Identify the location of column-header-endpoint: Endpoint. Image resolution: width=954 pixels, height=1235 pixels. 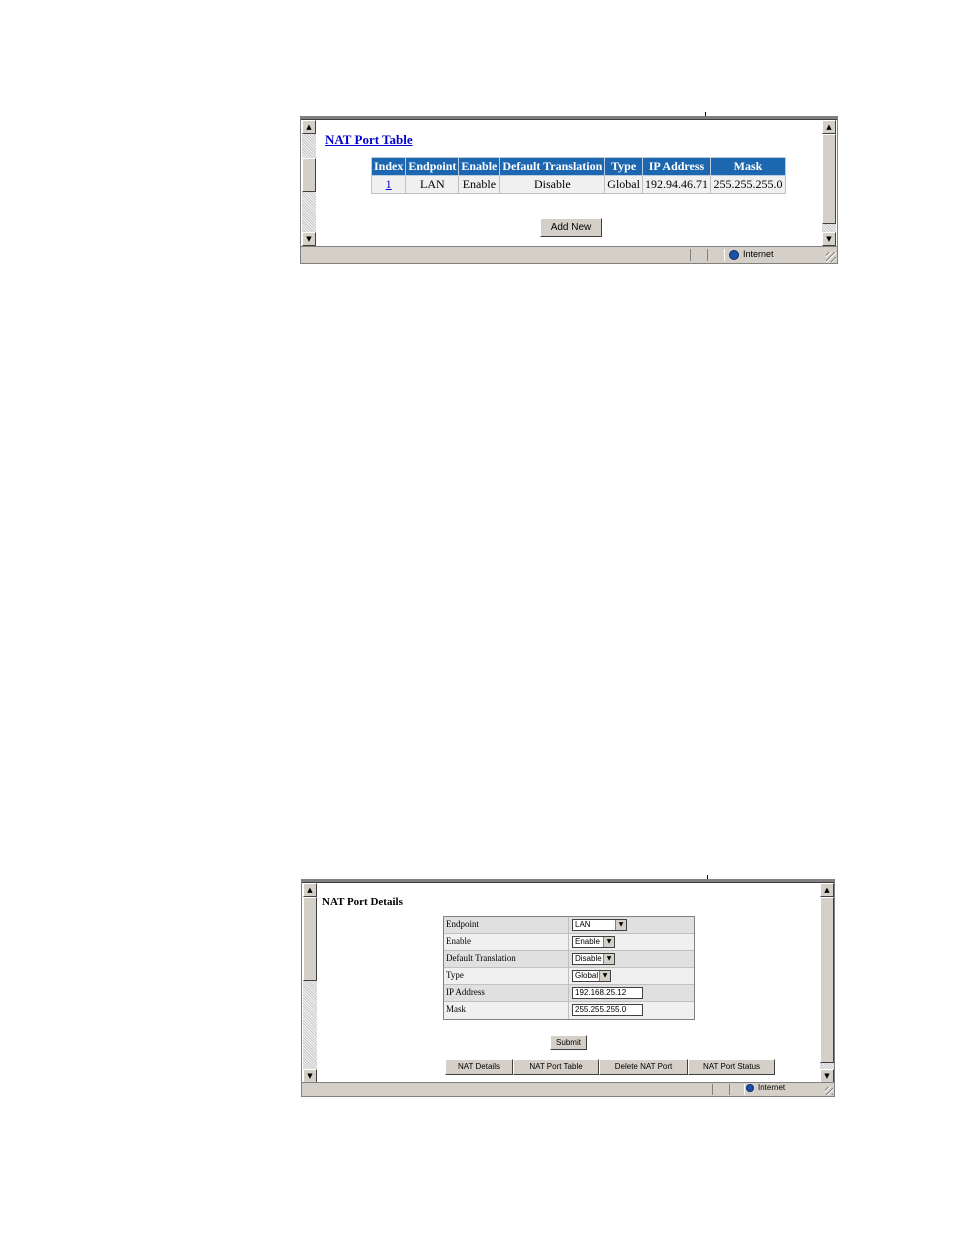
(432, 166).